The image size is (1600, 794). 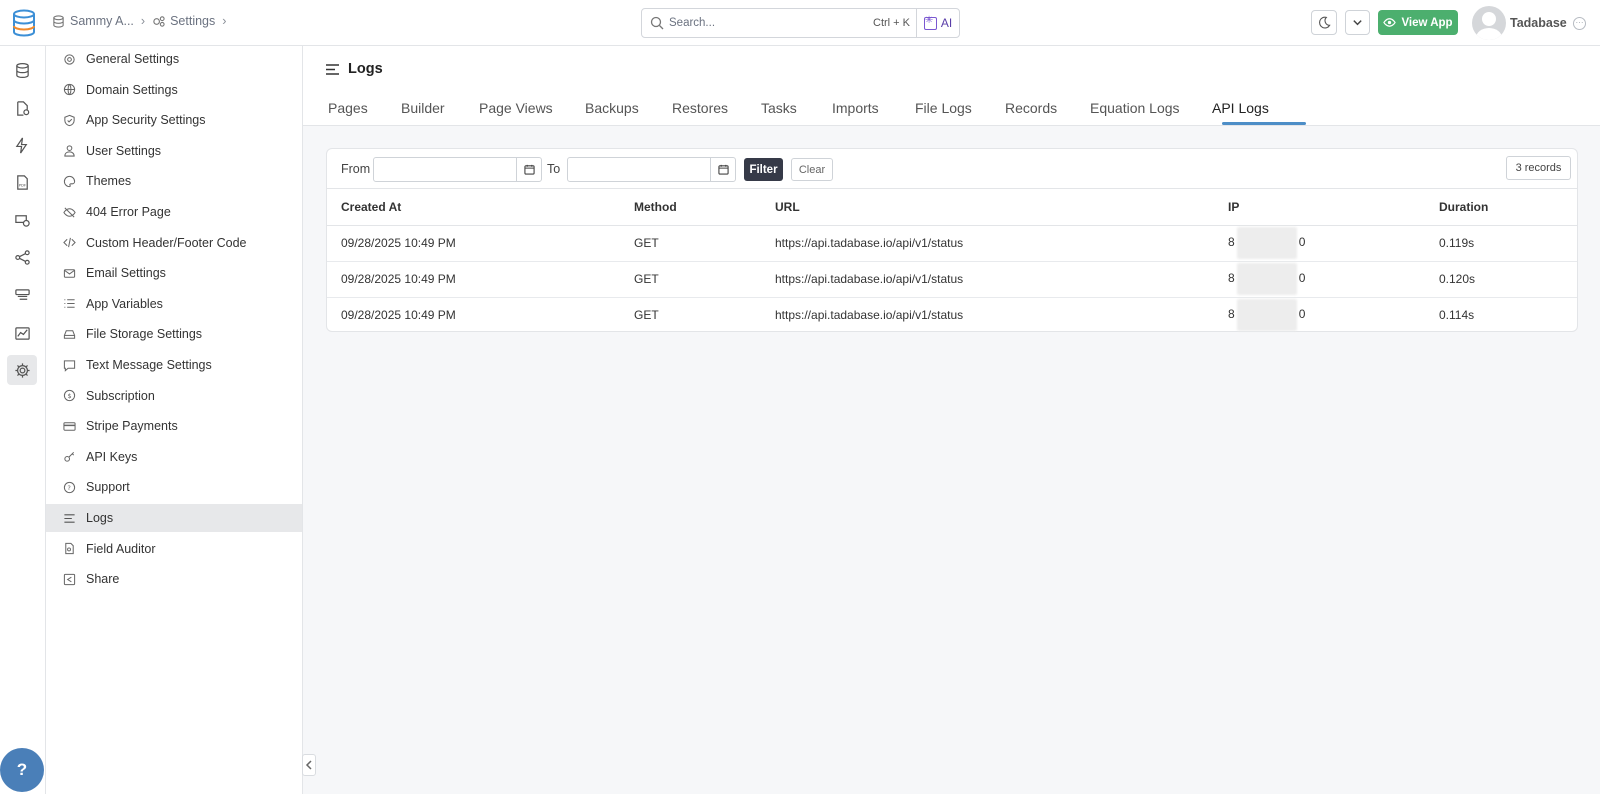 I want to click on sidebar-item-stripe-payments: Stripe Payments, so click(x=174, y=426).